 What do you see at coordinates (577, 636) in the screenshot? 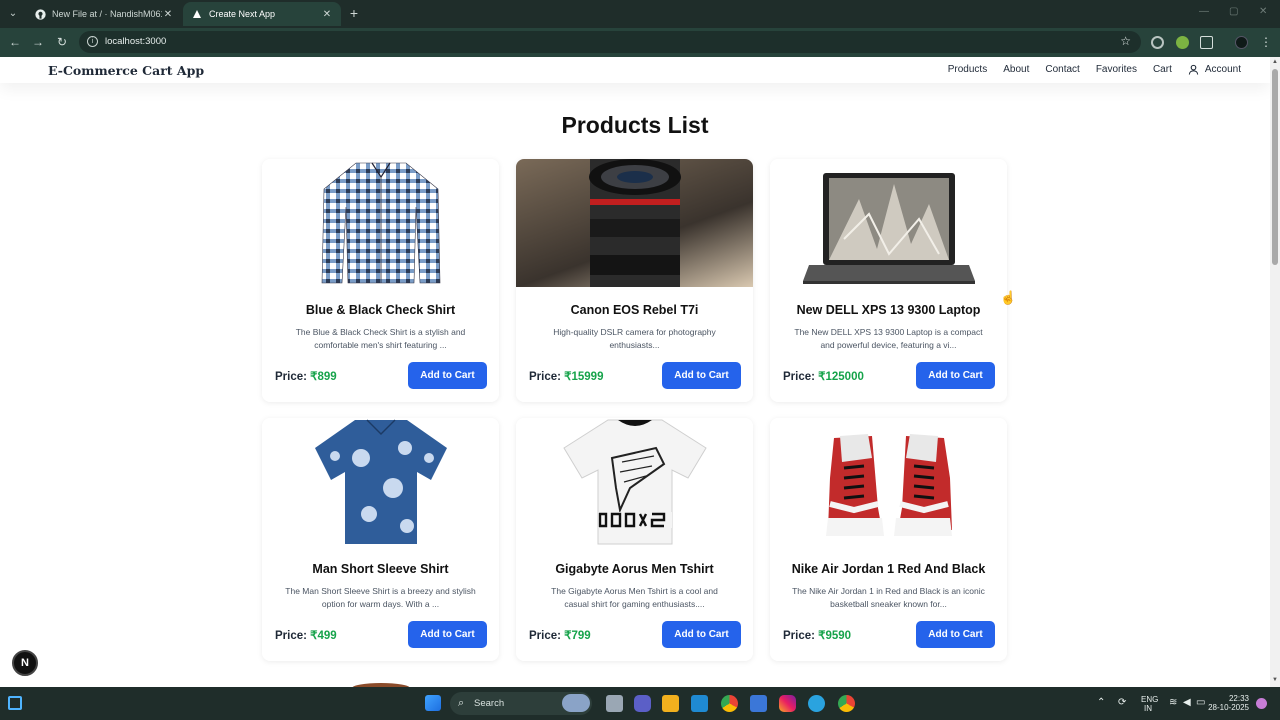
I see `price-amount: ₹799` at bounding box center [577, 636].